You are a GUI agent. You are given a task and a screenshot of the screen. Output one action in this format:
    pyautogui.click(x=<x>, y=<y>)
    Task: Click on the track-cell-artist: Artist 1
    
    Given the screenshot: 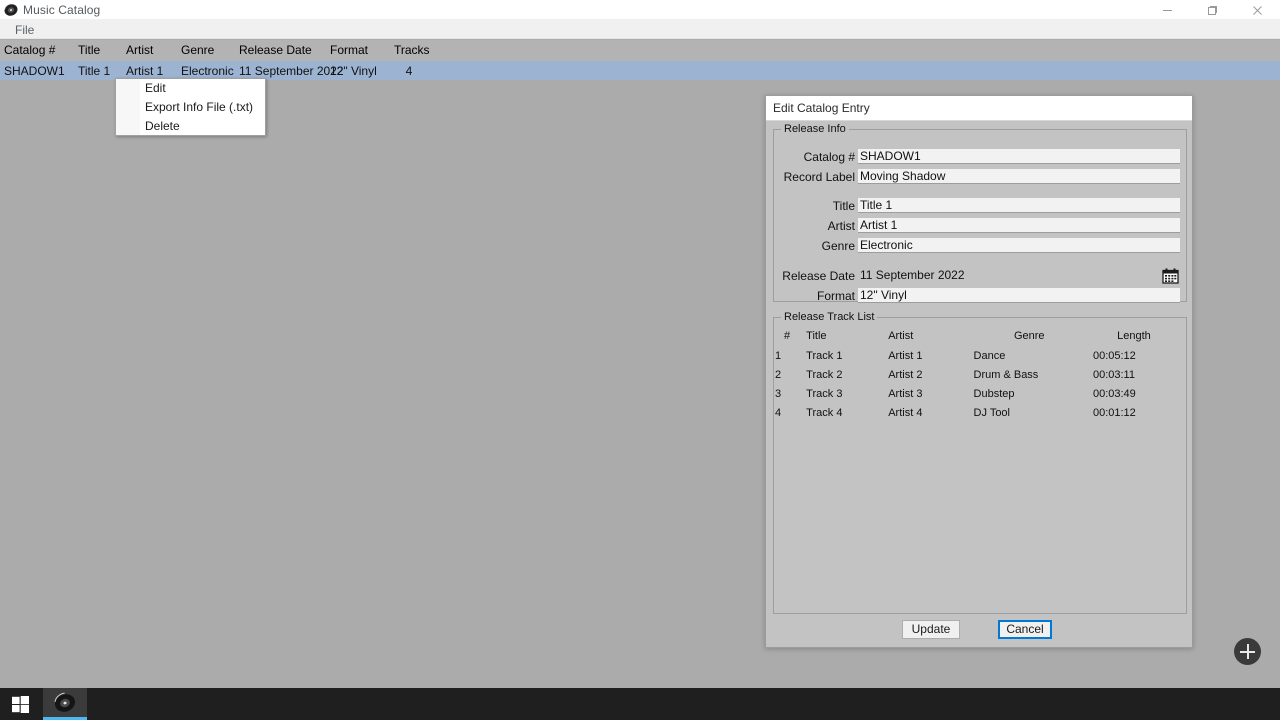 What is the action you would take?
    pyautogui.click(x=905, y=356)
    